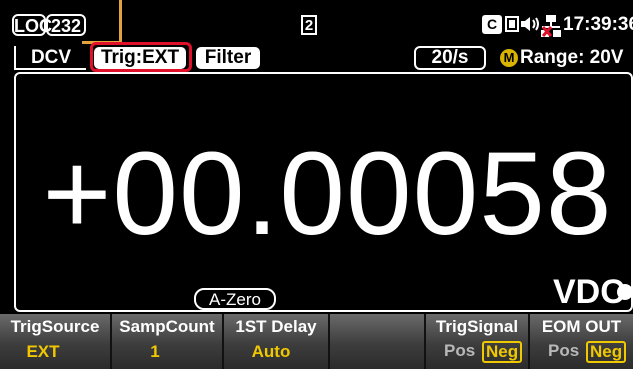 The height and width of the screenshot is (369, 633). I want to click on speaker-icon, so click(530, 26).